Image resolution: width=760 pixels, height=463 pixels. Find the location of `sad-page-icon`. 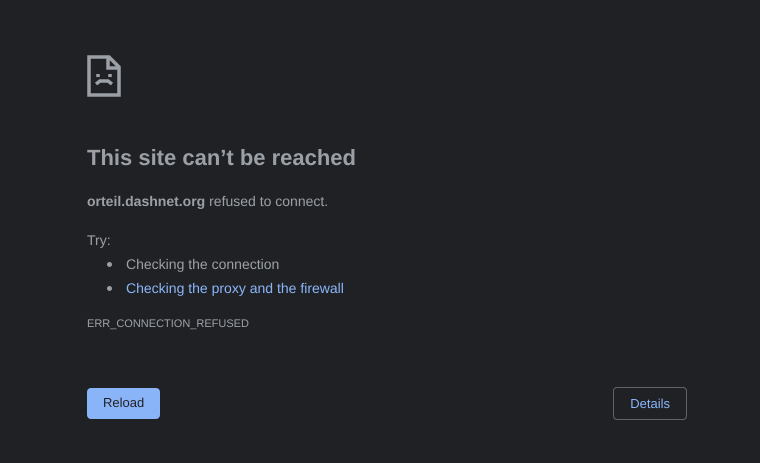

sad-page-icon is located at coordinates (104, 76).